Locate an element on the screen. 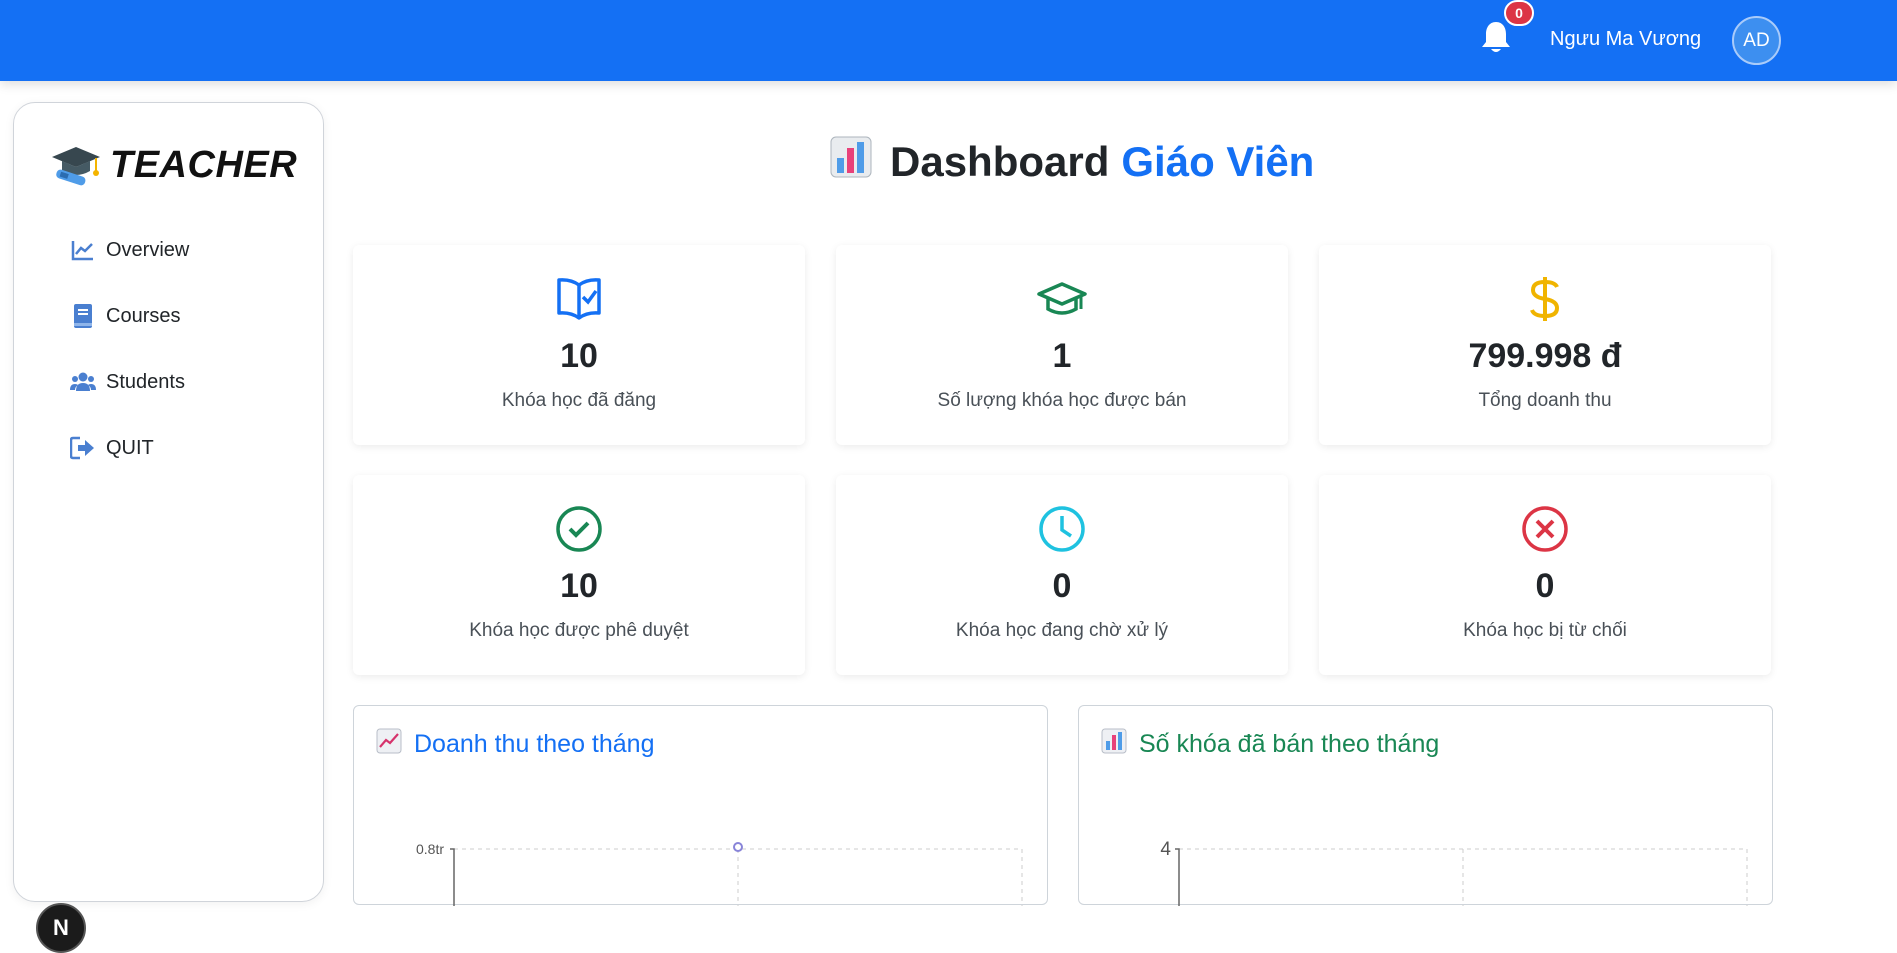 This screenshot has height=953, width=1897. stat-value: 799.998 đ is located at coordinates (1545, 356).